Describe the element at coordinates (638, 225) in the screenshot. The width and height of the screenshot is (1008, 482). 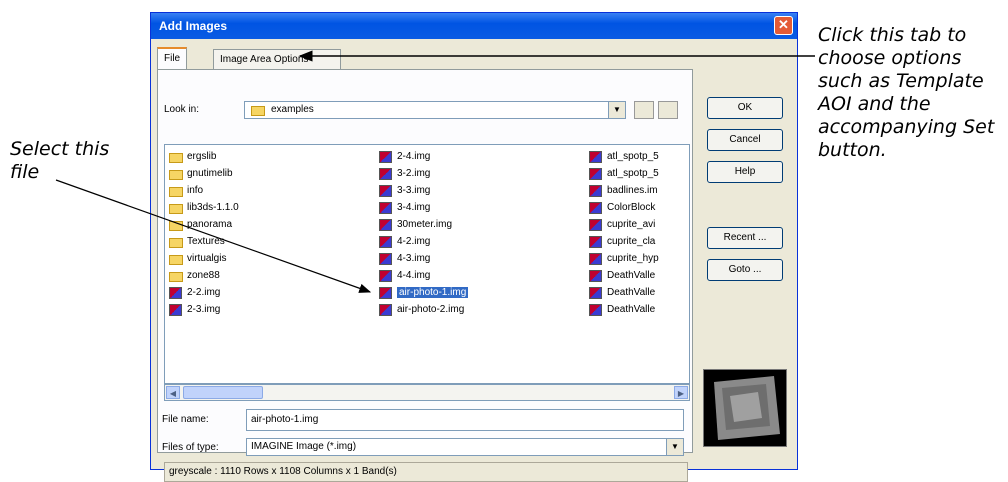
I see `image-file-item: cuprite_avi` at that location.